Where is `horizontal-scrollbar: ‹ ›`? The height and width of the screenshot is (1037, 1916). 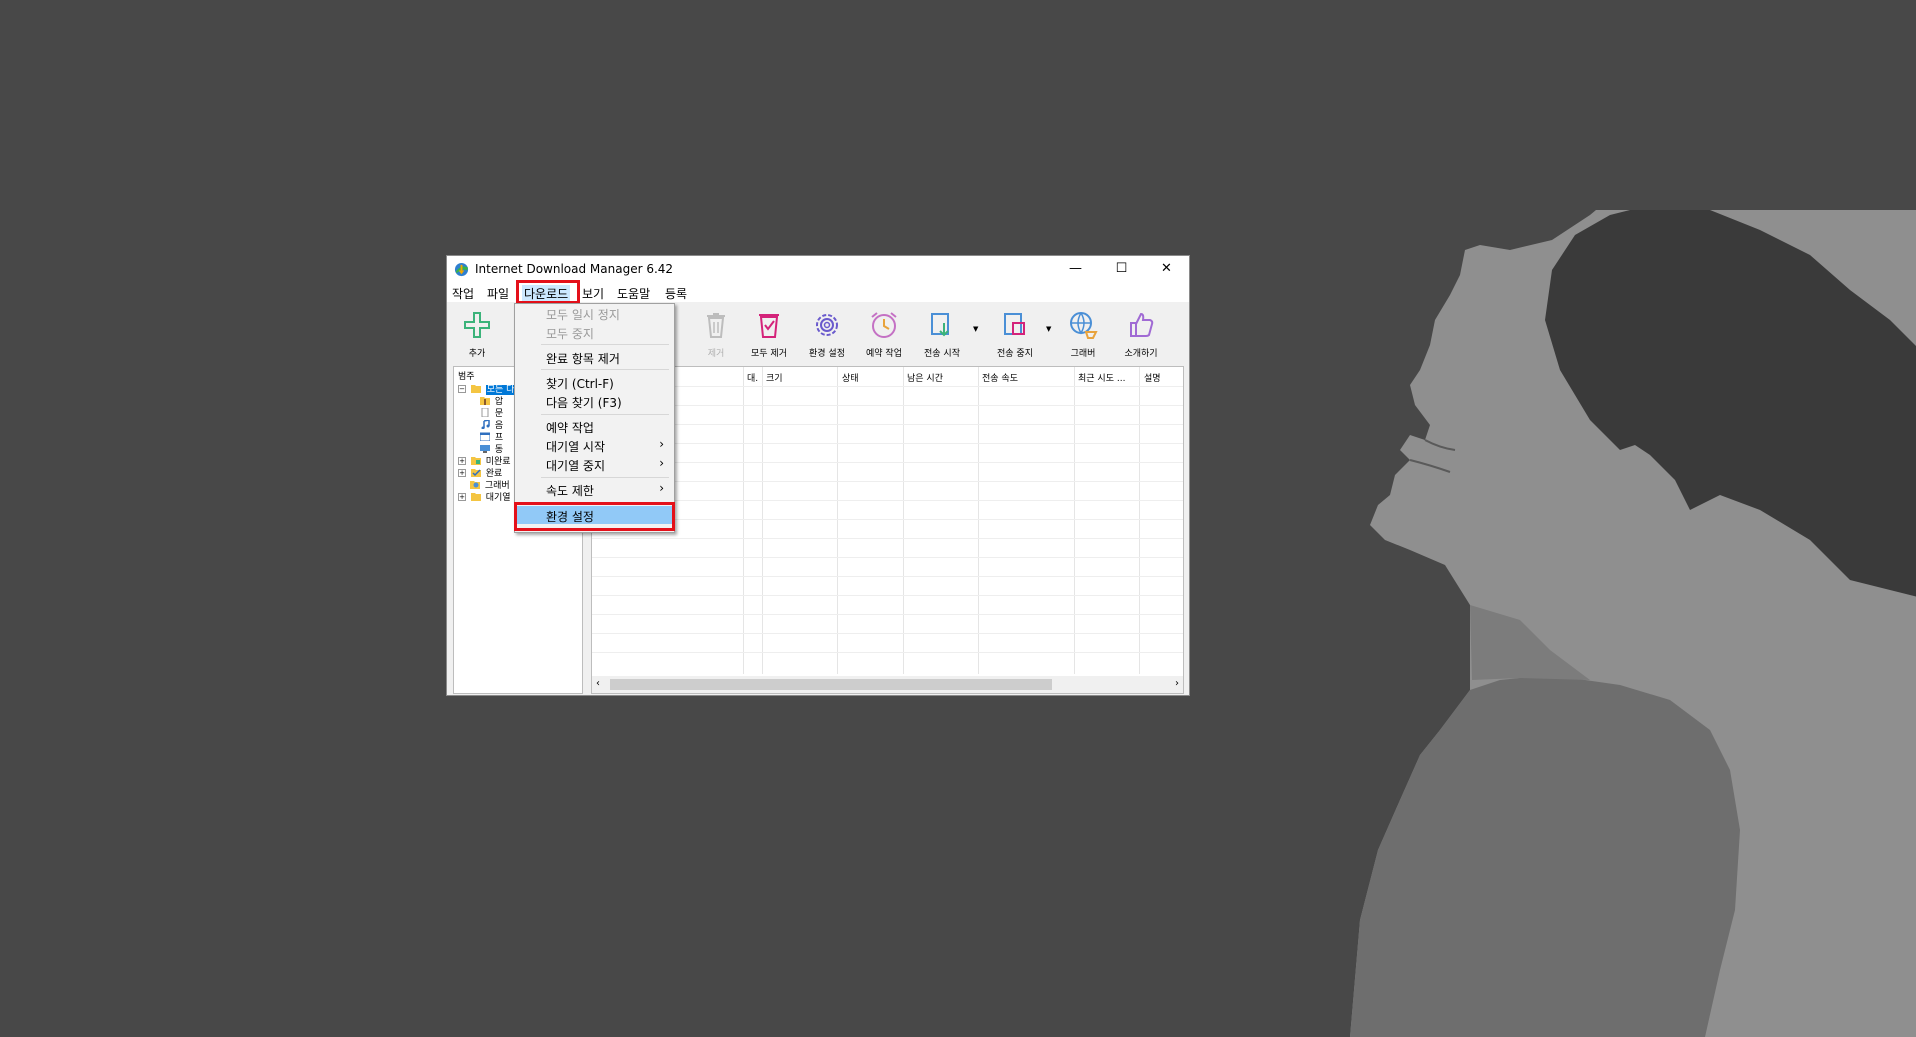 horizontal-scrollbar: ‹ › is located at coordinates (887, 684).